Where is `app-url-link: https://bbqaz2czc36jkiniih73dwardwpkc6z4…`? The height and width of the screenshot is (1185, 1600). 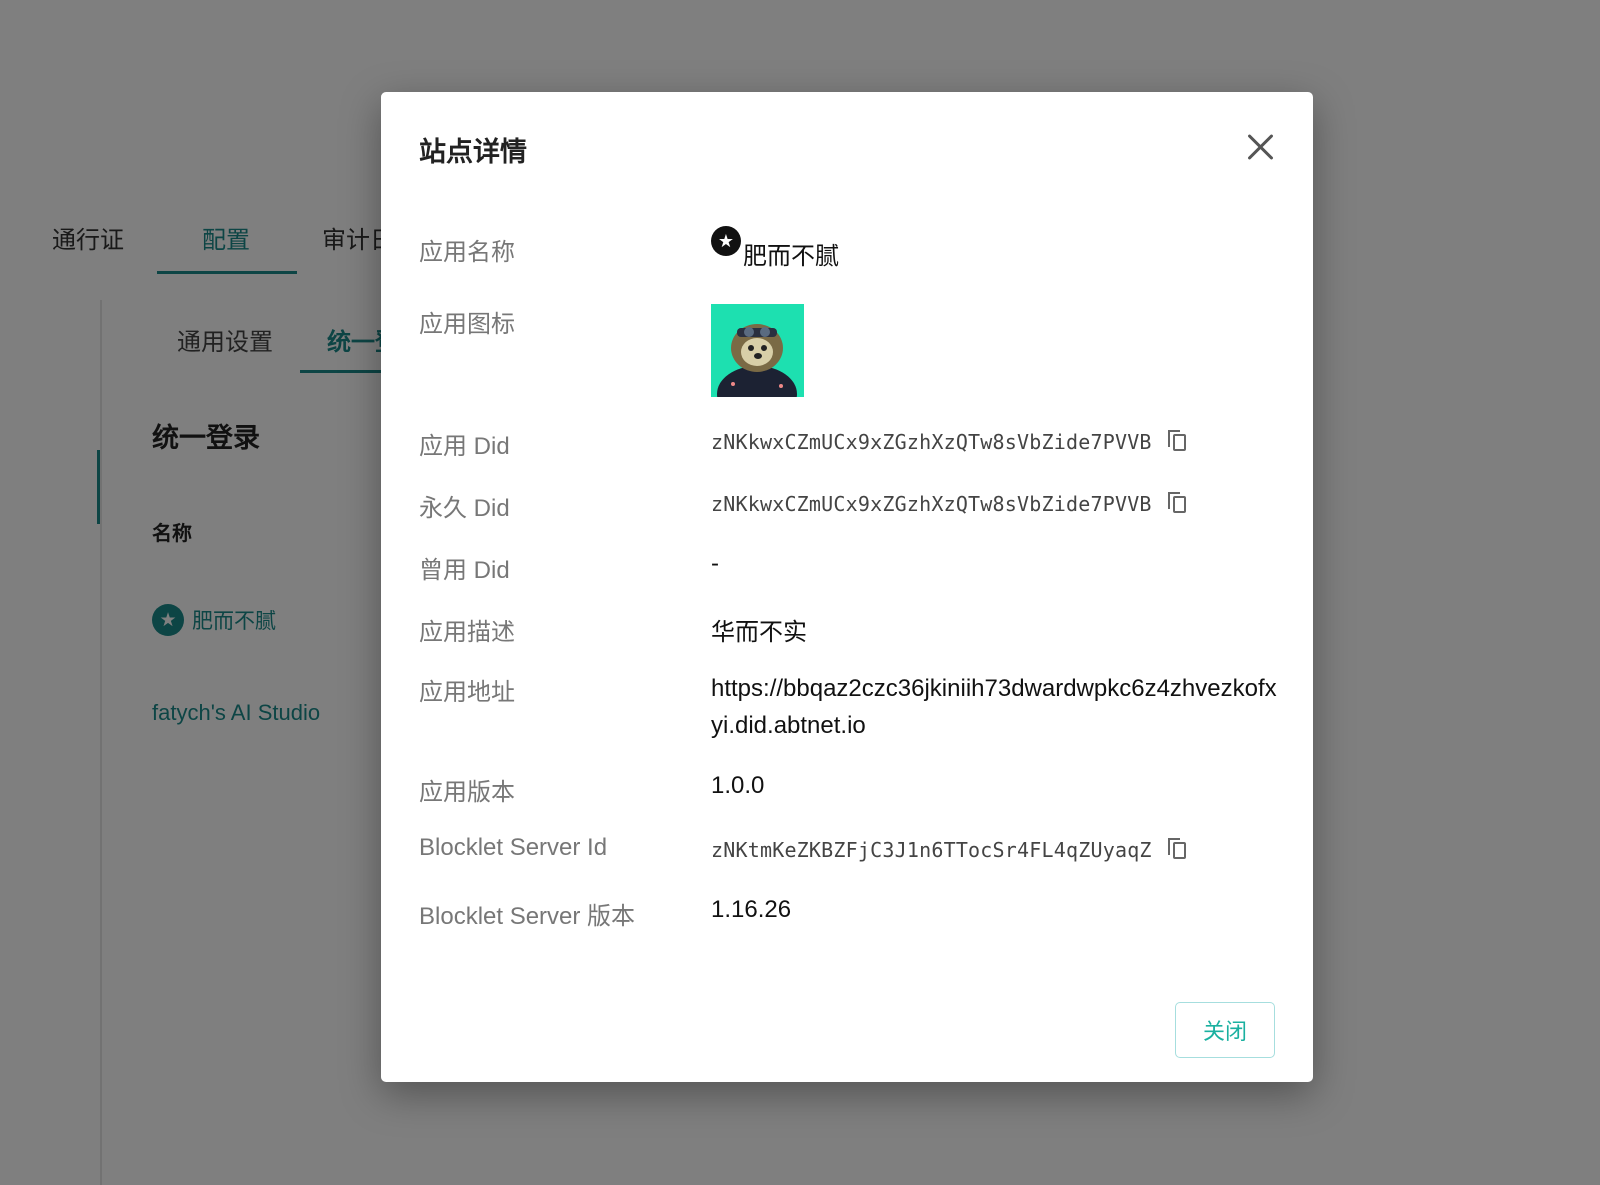 app-url-link: https://bbqaz2czc36jkiniih73dwardwpkc6z4… is located at coordinates (994, 707).